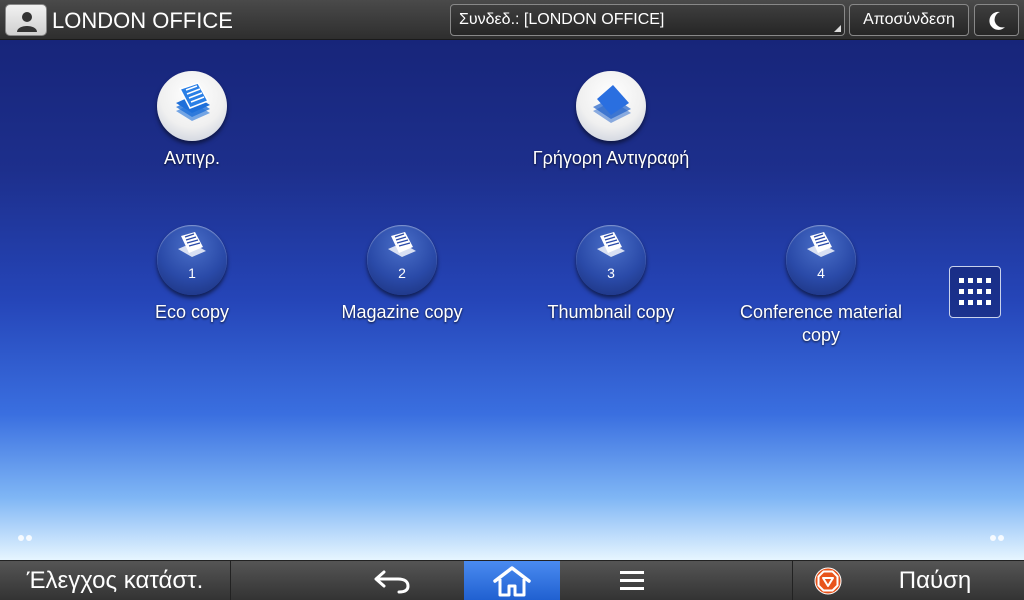  I want to click on app-eco-copy: 1 Eco copy, so click(192, 274).